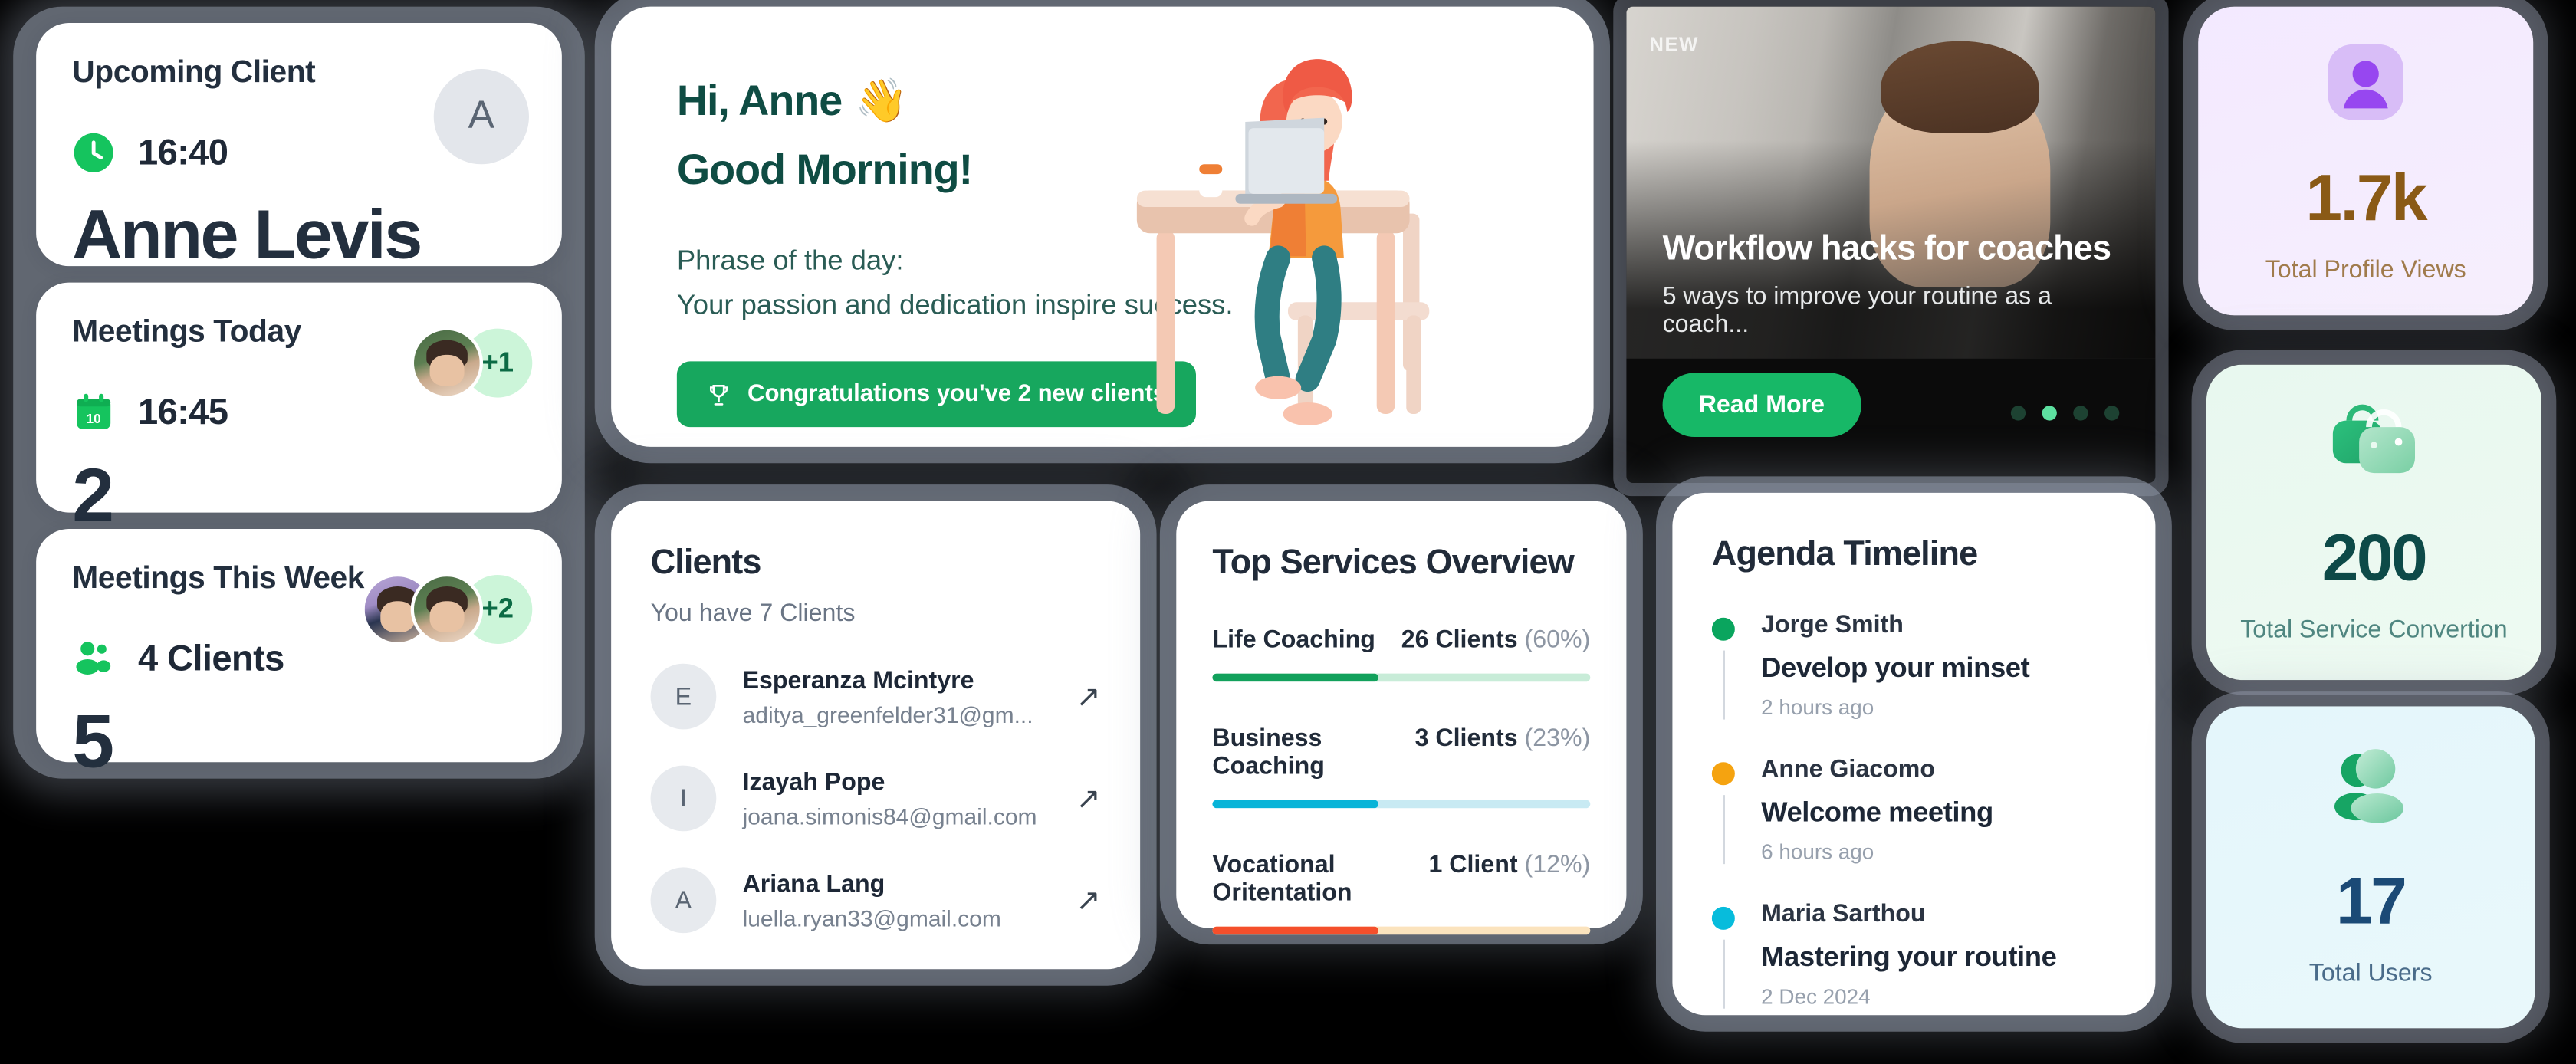 This screenshot has height=1064, width=2576. I want to click on stat-value: 17, so click(2372, 901).